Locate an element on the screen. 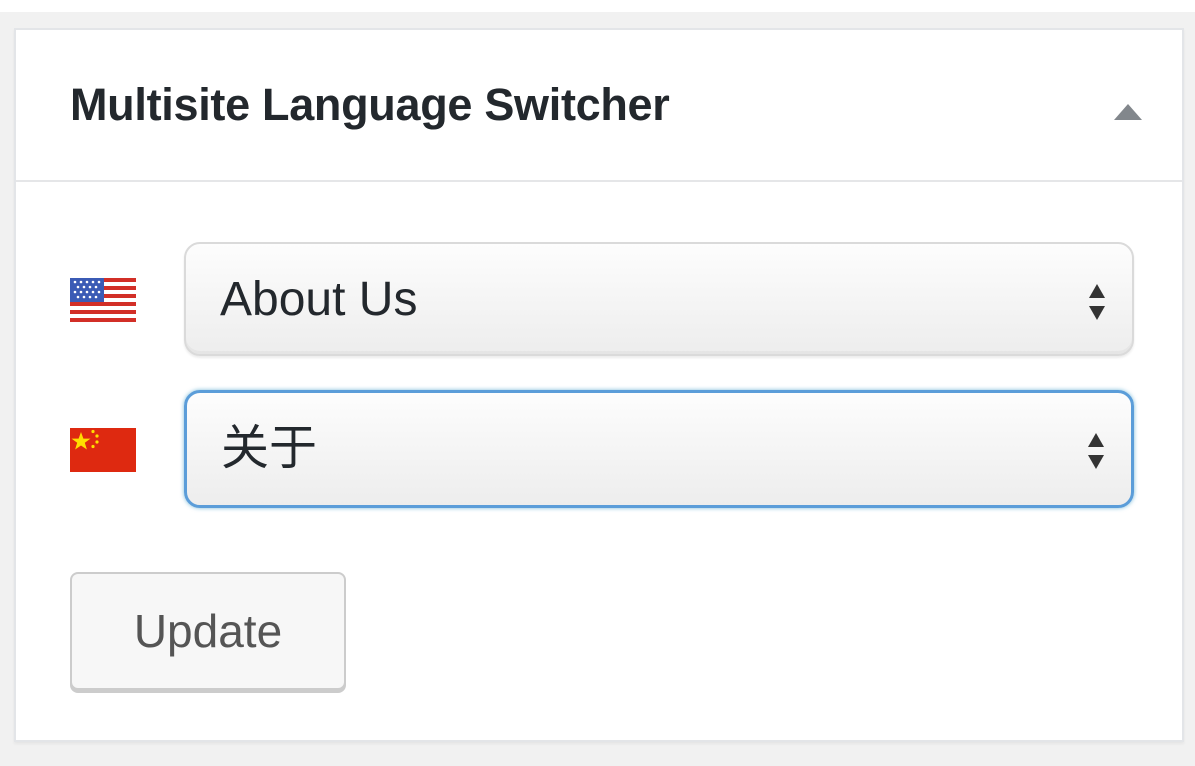  post-select-en: About Us is located at coordinates (659, 299).